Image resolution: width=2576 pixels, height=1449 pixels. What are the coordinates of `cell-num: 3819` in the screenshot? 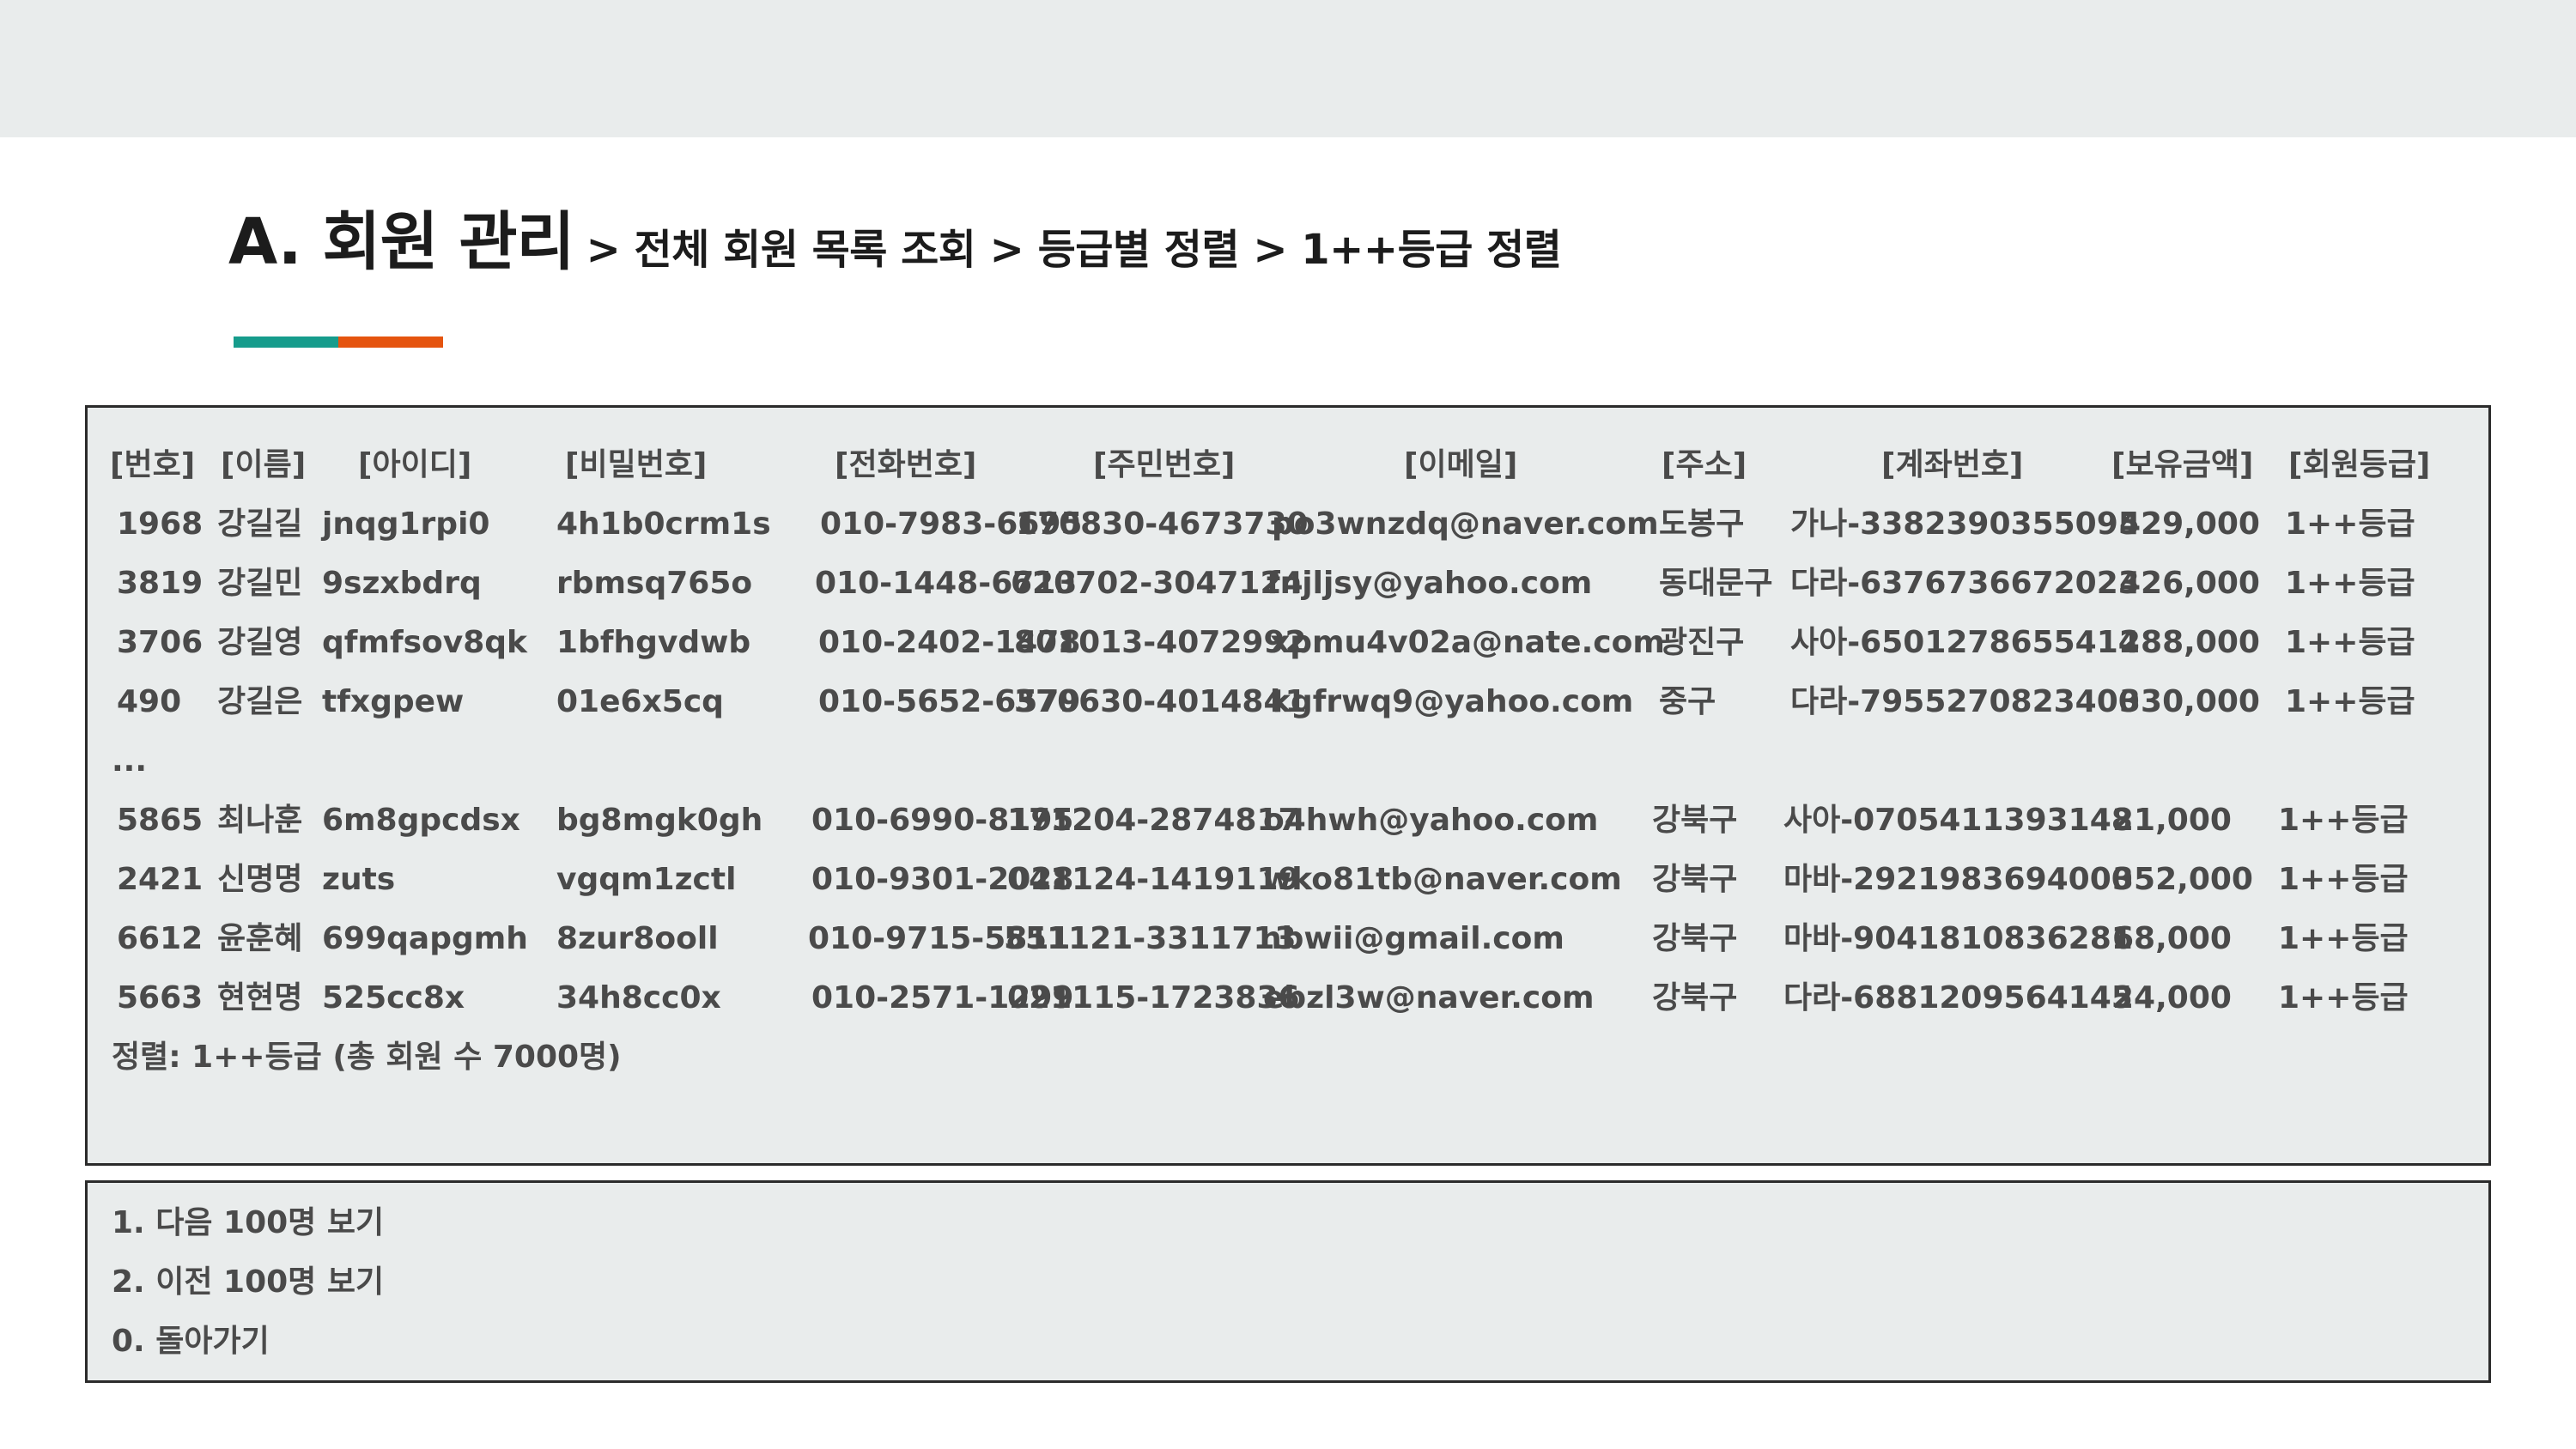 It's located at (160, 583).